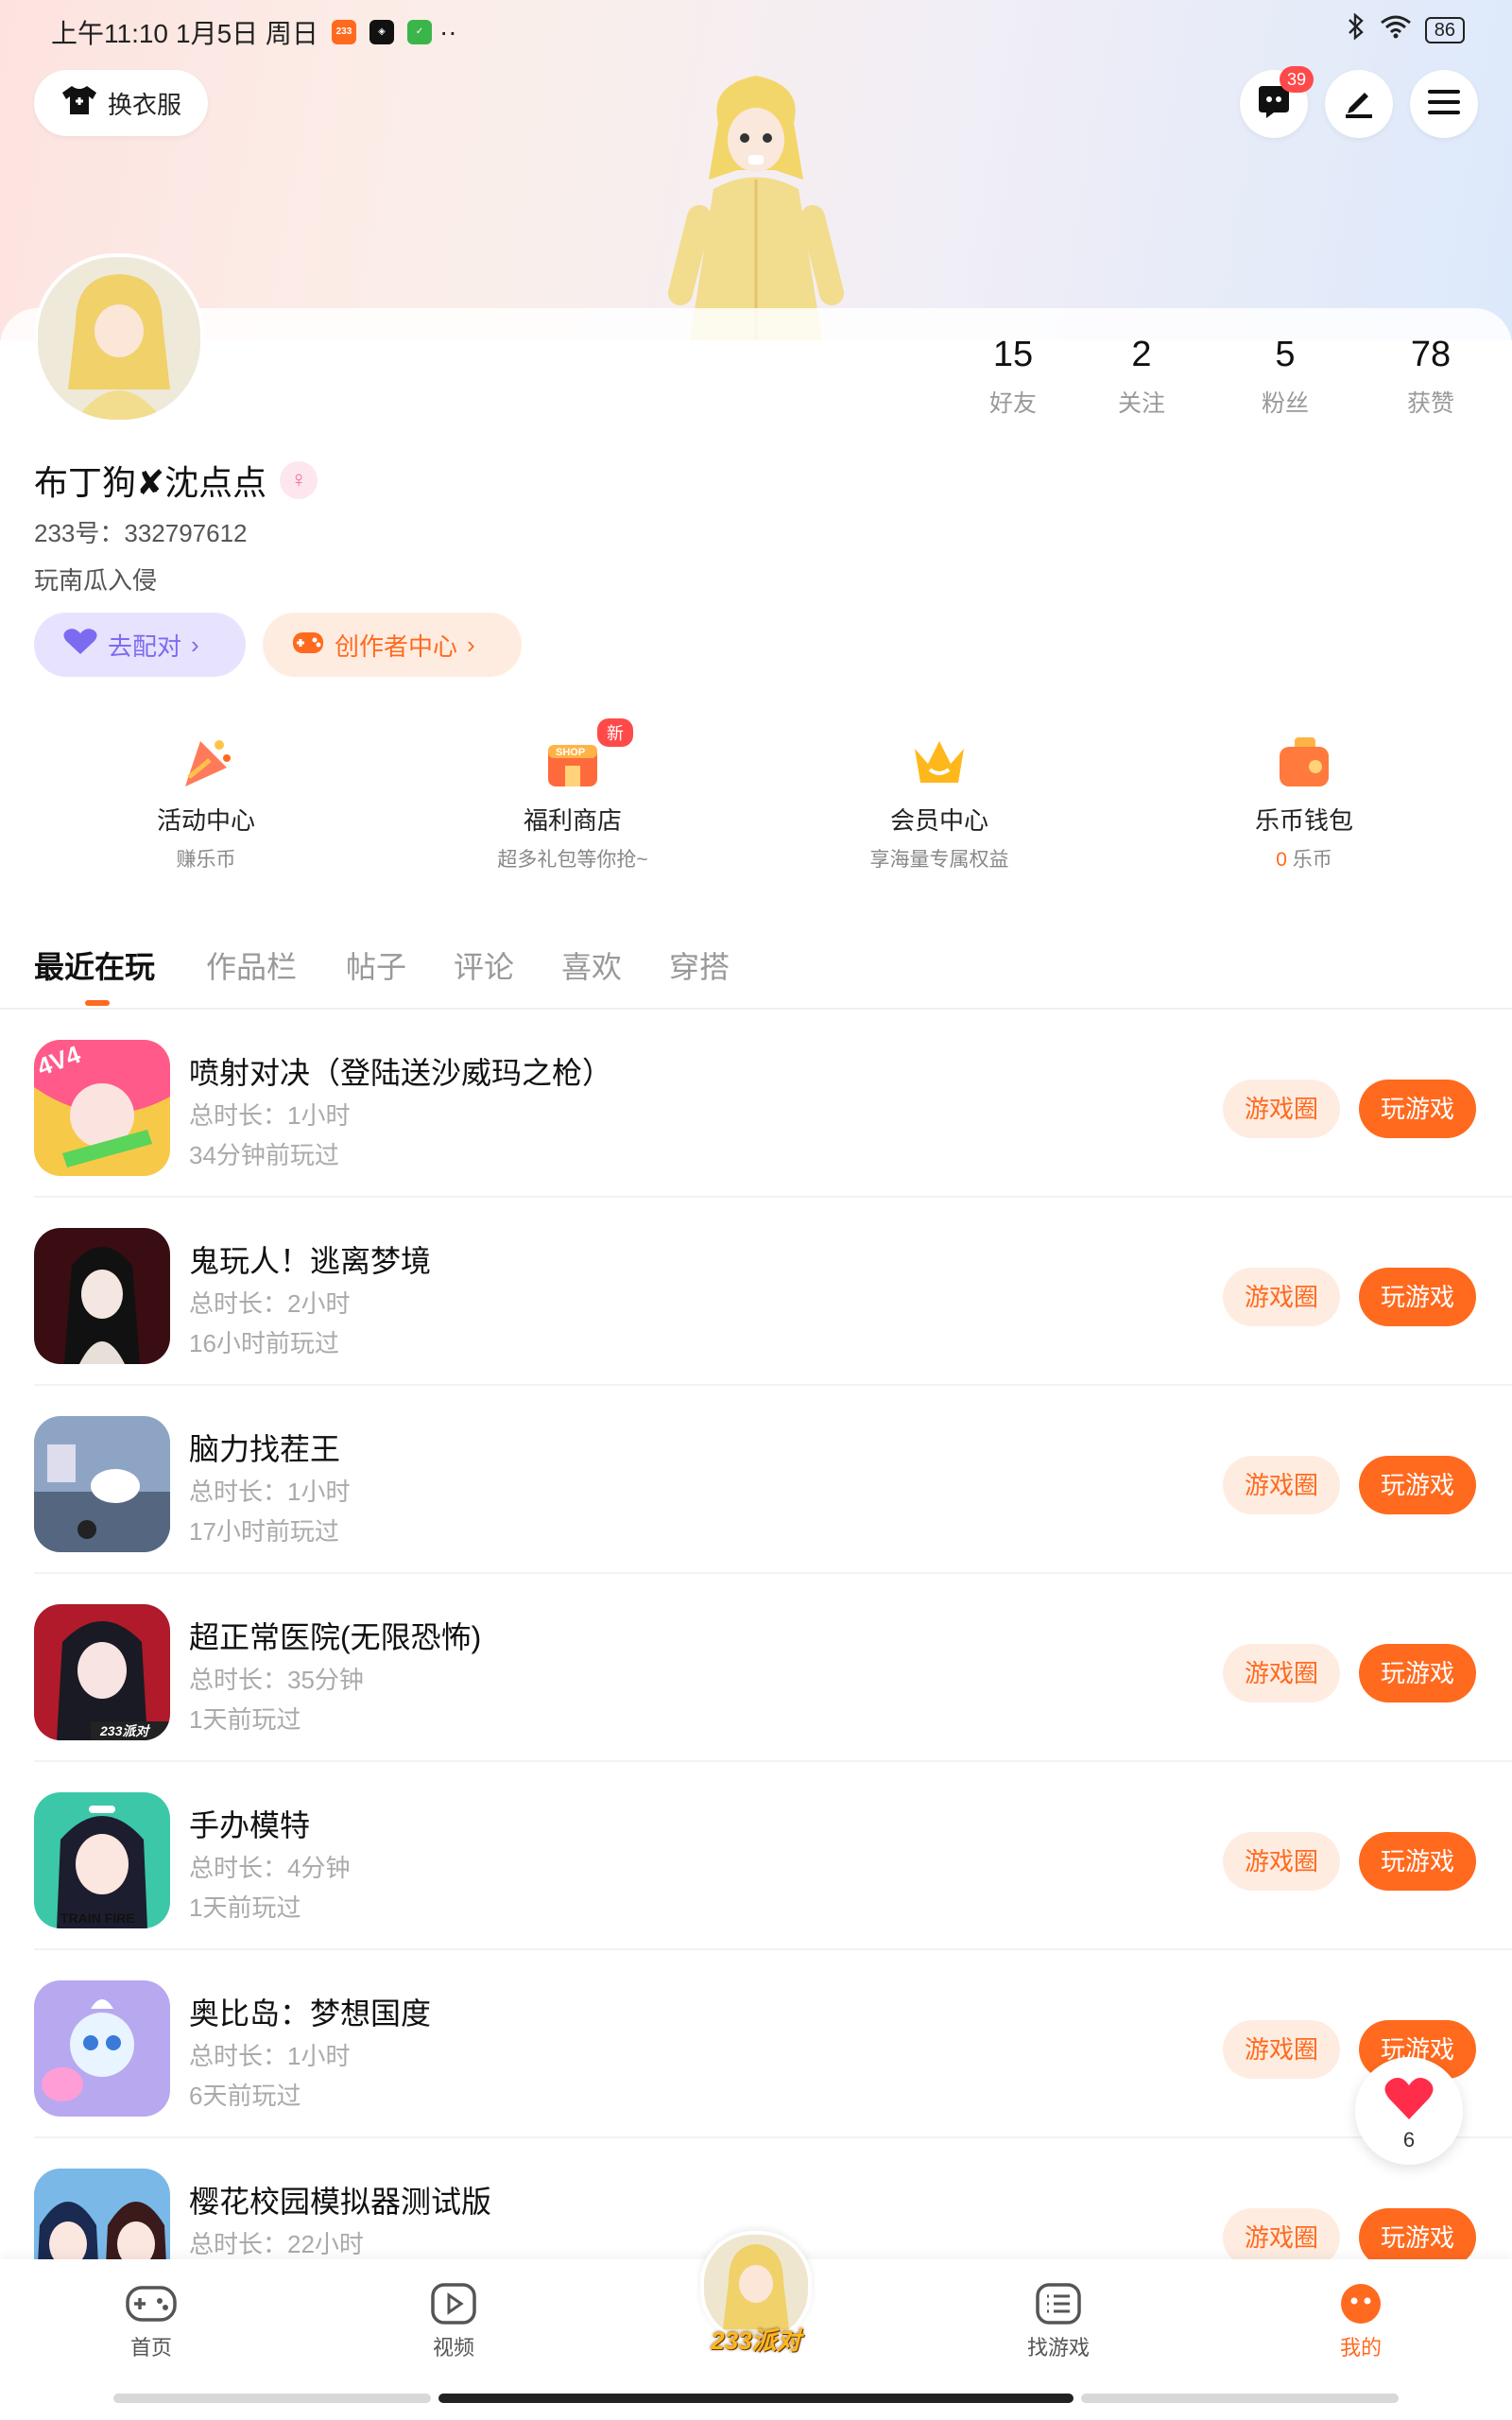 This screenshot has height=2420, width=1512. What do you see at coordinates (151, 2303) in the screenshot?
I see `gamepad-nav-icon` at bounding box center [151, 2303].